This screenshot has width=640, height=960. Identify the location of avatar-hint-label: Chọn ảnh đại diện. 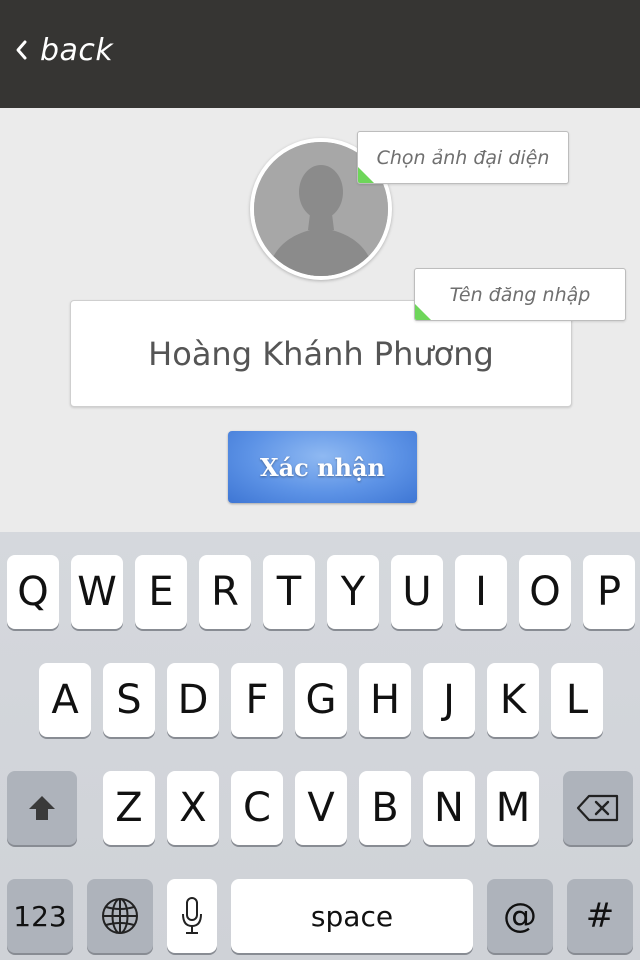
(463, 157).